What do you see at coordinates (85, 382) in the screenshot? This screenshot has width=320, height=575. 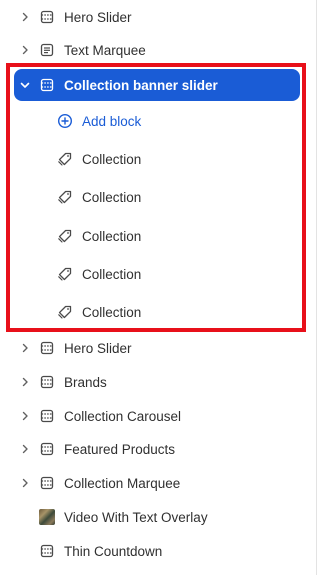 I see `tree-item-label: Brands` at bounding box center [85, 382].